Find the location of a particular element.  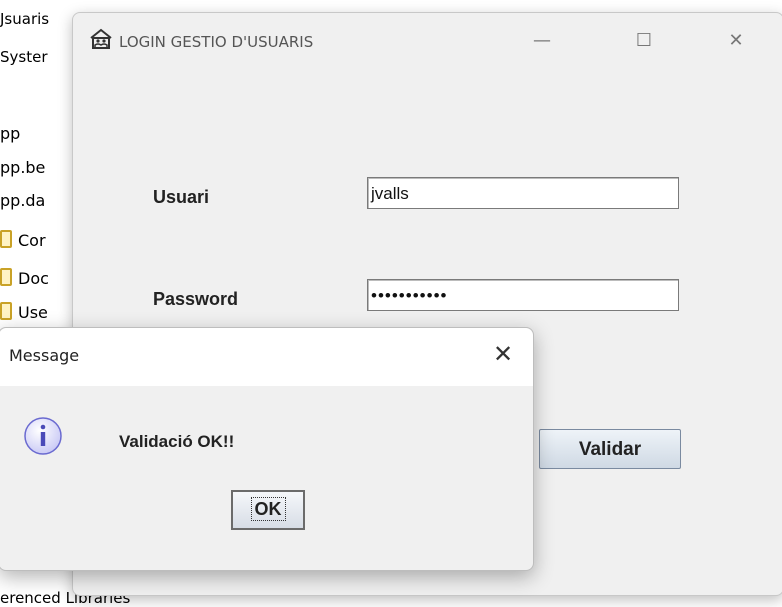

user-input: jvalls is located at coordinates (523, 193).